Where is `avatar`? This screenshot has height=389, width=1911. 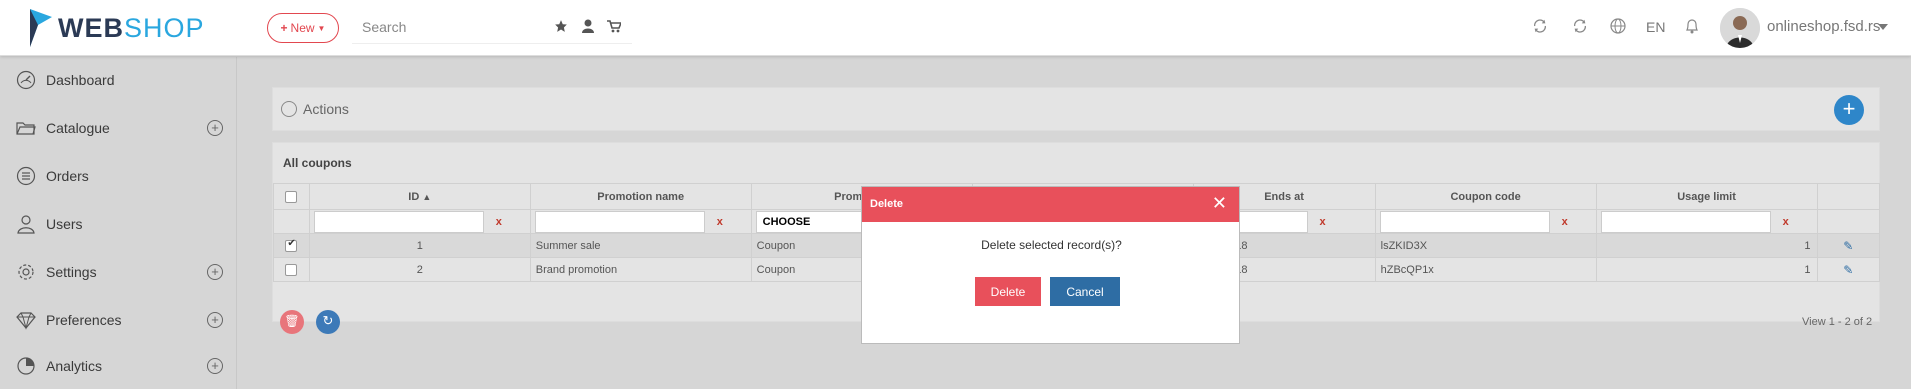
avatar is located at coordinates (1740, 28).